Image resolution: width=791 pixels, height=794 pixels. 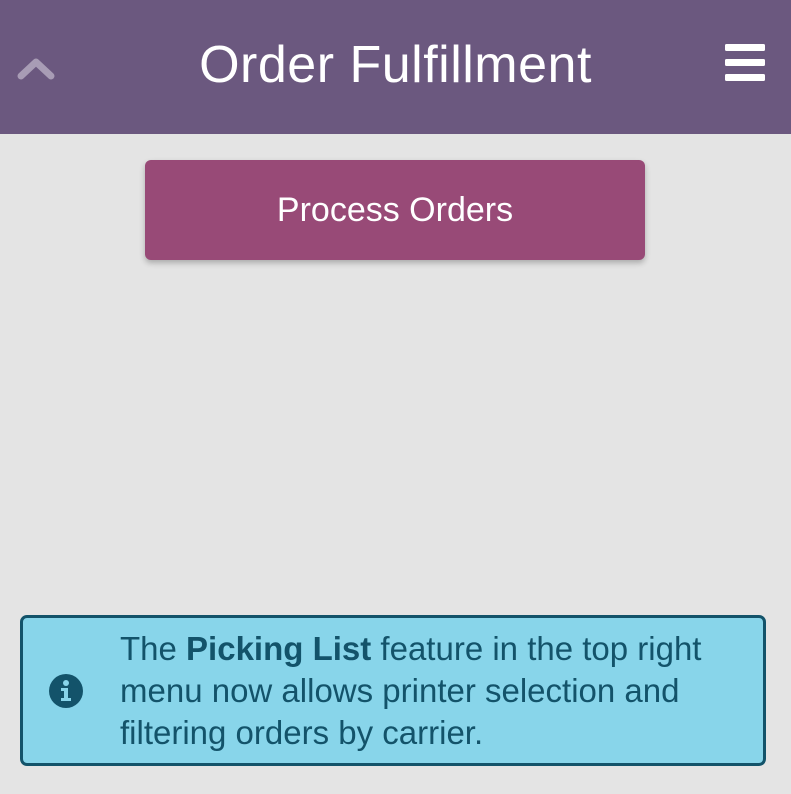 I want to click on alert-feature-name: Picking List, so click(x=279, y=648).